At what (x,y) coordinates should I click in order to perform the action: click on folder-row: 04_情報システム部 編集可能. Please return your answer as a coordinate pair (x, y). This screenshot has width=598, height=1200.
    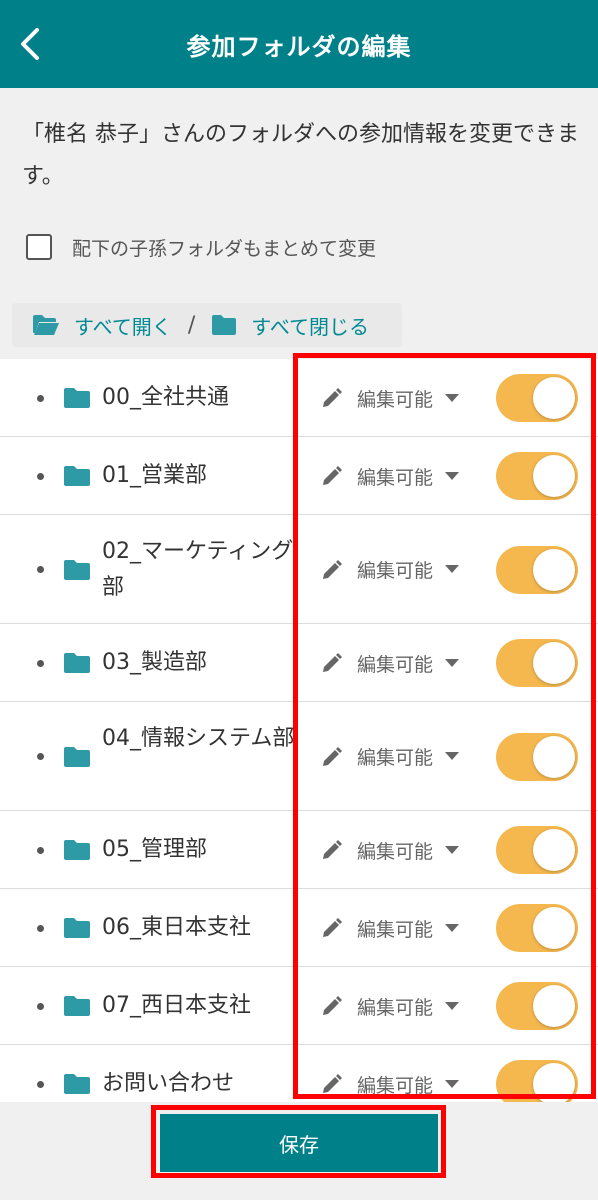
    Looking at the image, I should click on (299, 756).